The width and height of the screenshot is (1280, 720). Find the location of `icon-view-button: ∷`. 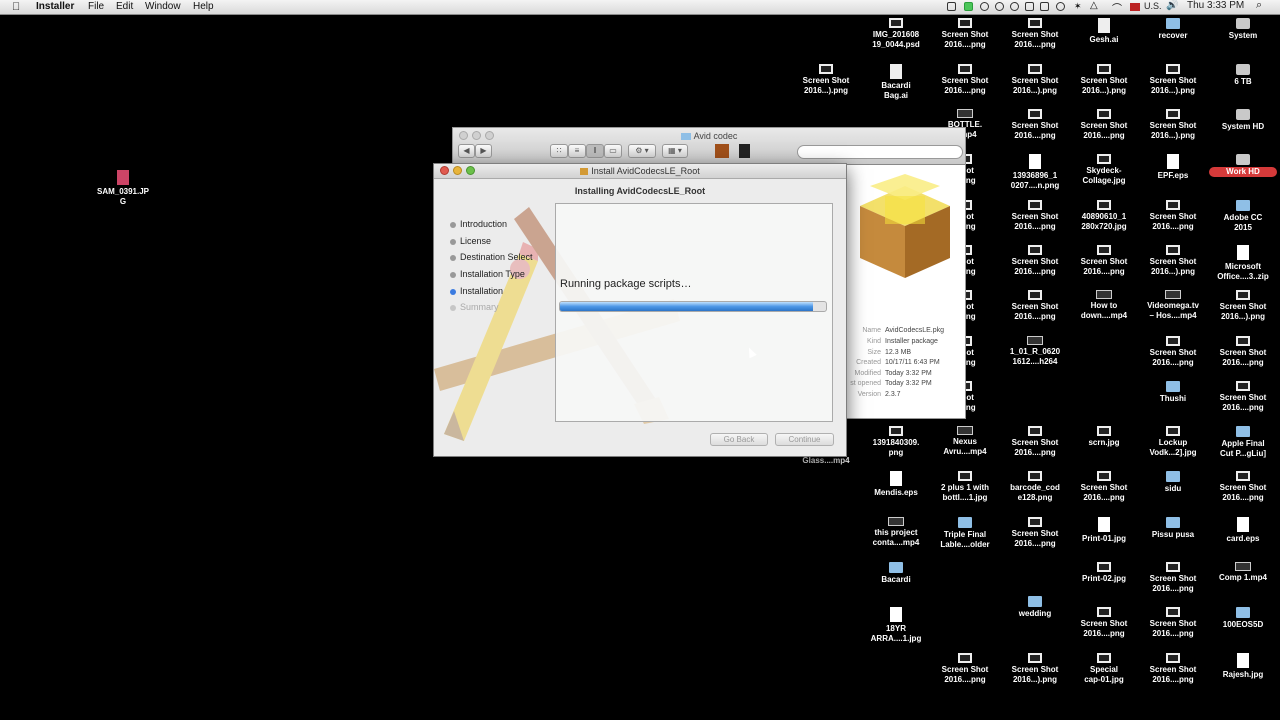

icon-view-button: ∷ is located at coordinates (559, 151).